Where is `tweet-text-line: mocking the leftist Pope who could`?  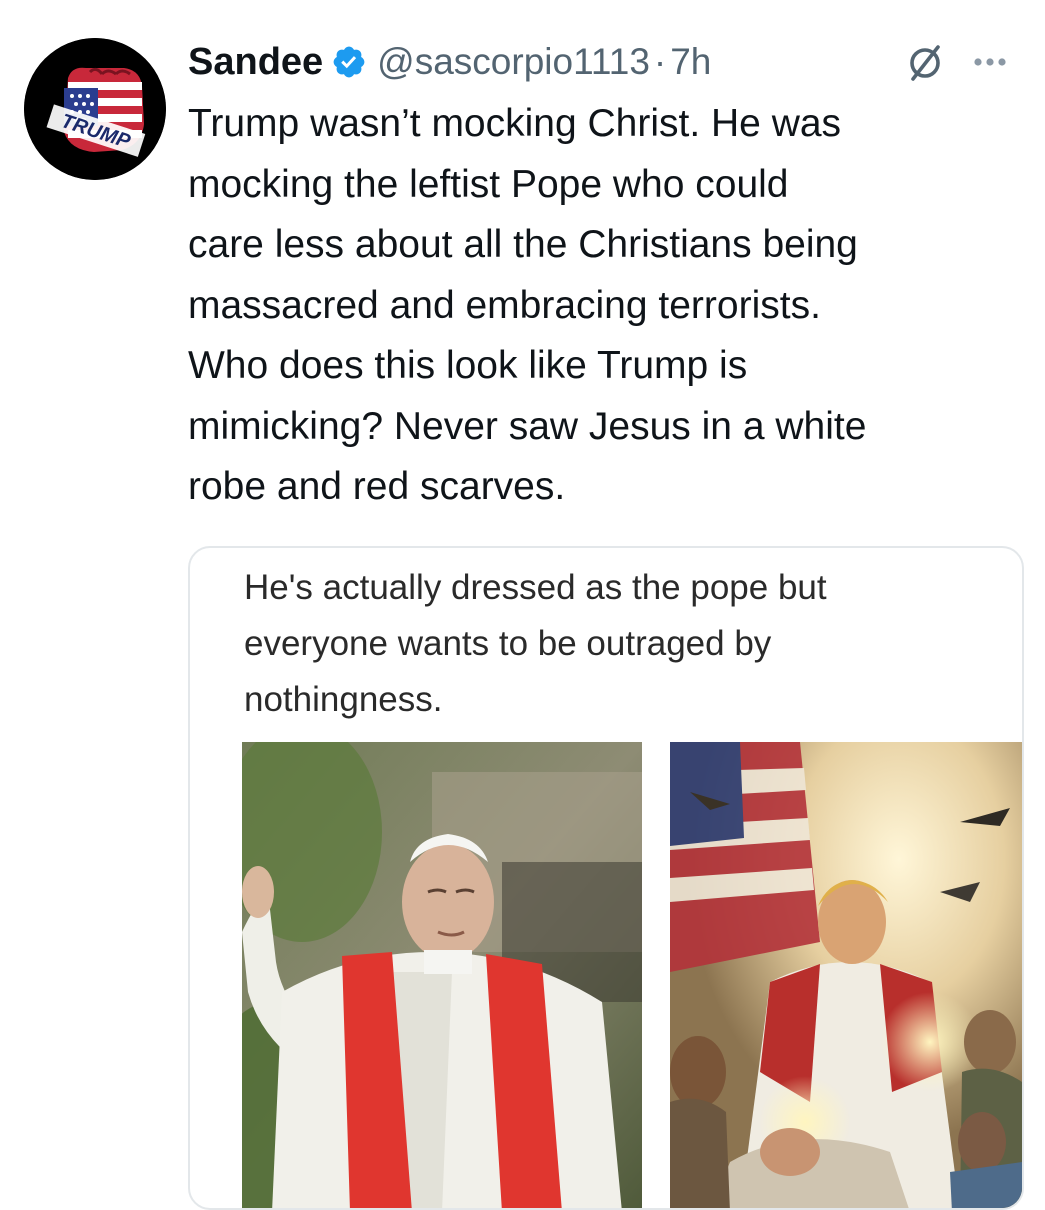 tweet-text-line: mocking the leftist Pope who could is located at coordinates (488, 184).